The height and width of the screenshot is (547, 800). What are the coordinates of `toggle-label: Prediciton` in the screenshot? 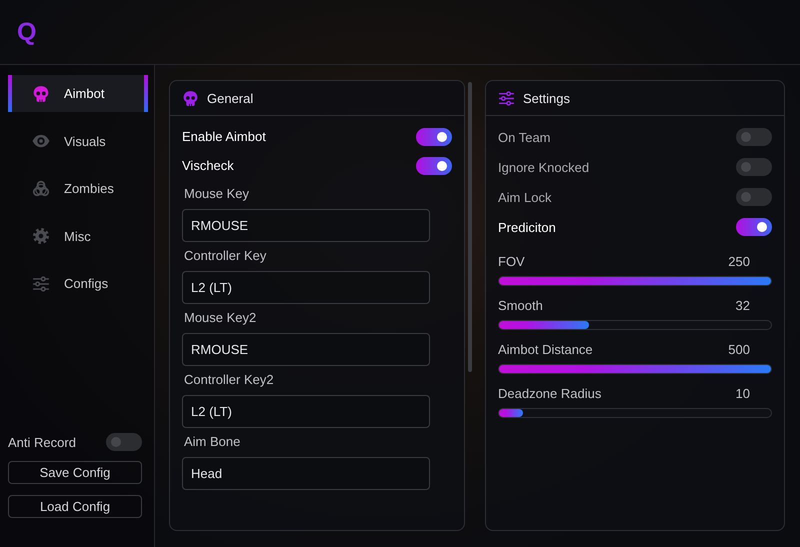 It's located at (527, 227).